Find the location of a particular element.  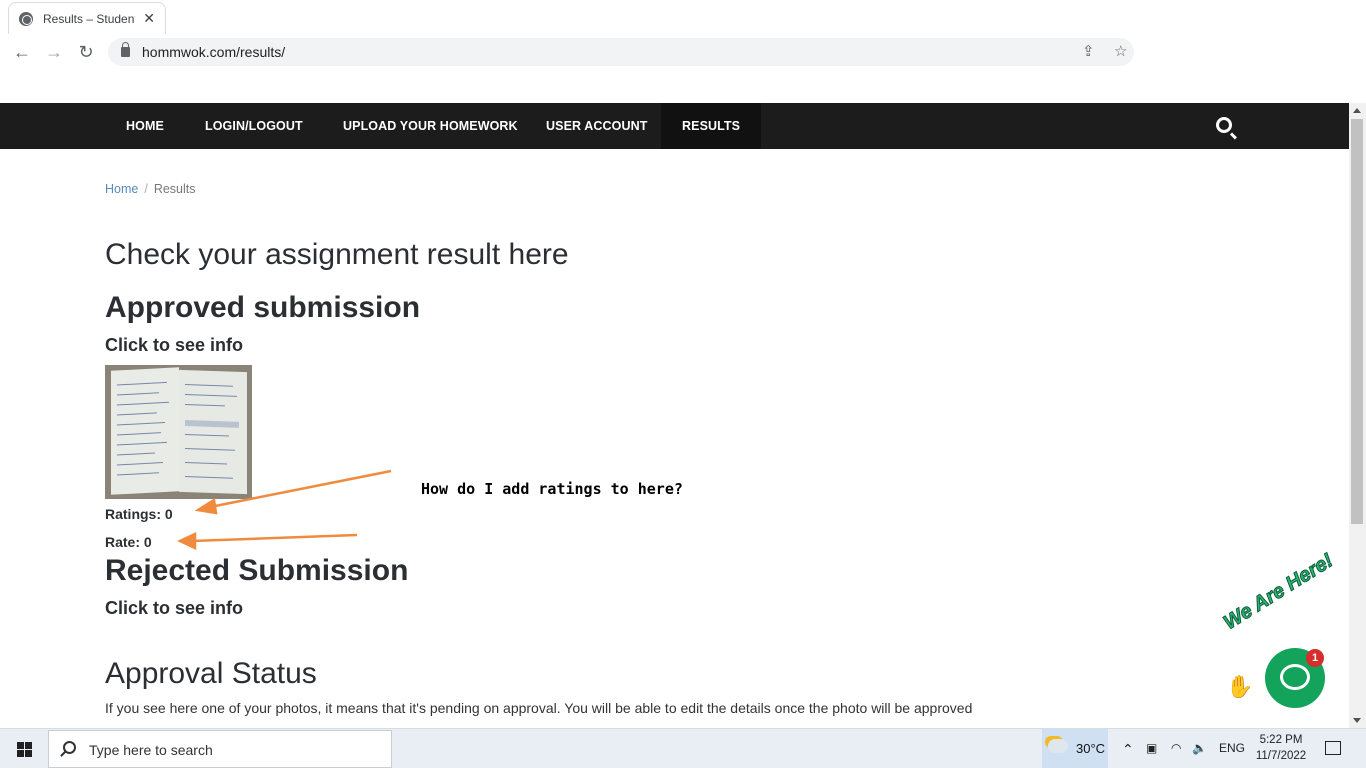

forward-arrow-icon: → is located at coordinates (54, 52).